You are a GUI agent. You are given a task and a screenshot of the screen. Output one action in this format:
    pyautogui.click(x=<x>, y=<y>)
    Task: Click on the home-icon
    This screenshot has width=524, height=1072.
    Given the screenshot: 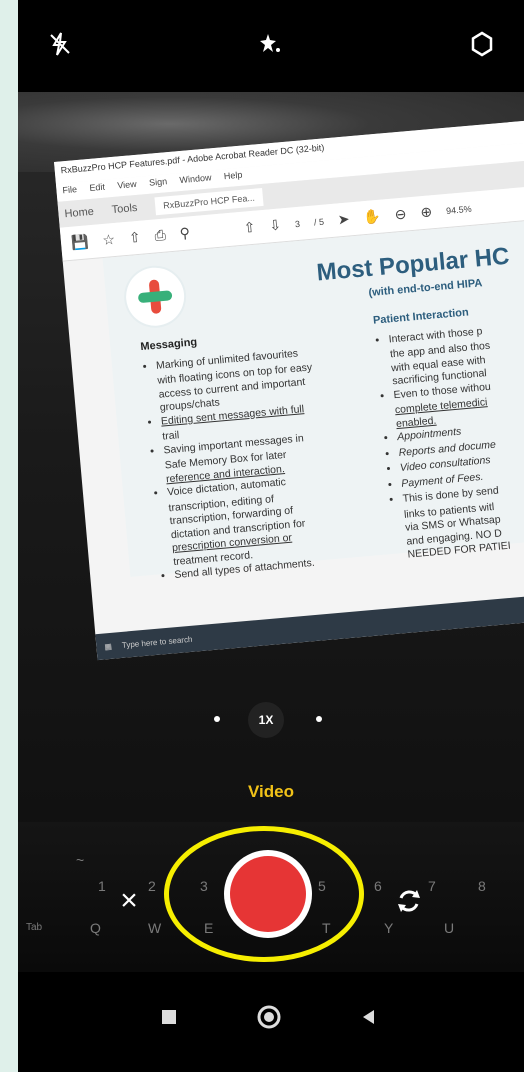 What is the action you would take?
    pyautogui.click(x=269, y=1017)
    